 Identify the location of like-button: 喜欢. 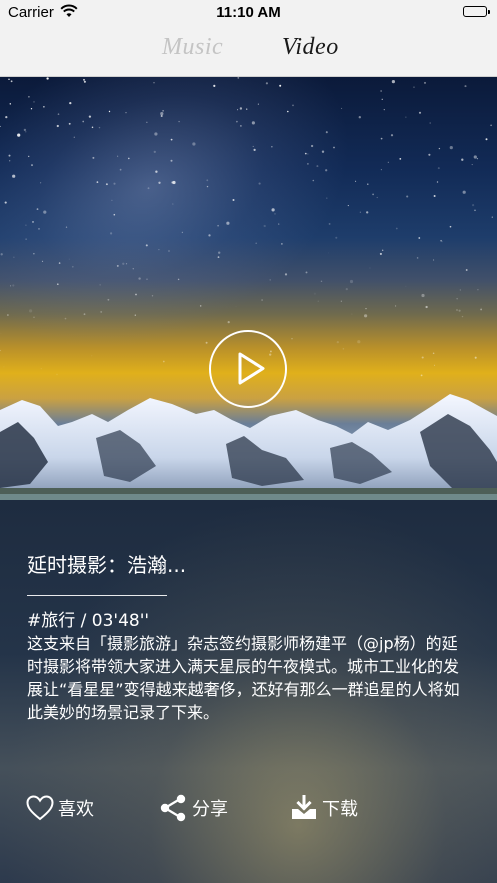
(60, 808).